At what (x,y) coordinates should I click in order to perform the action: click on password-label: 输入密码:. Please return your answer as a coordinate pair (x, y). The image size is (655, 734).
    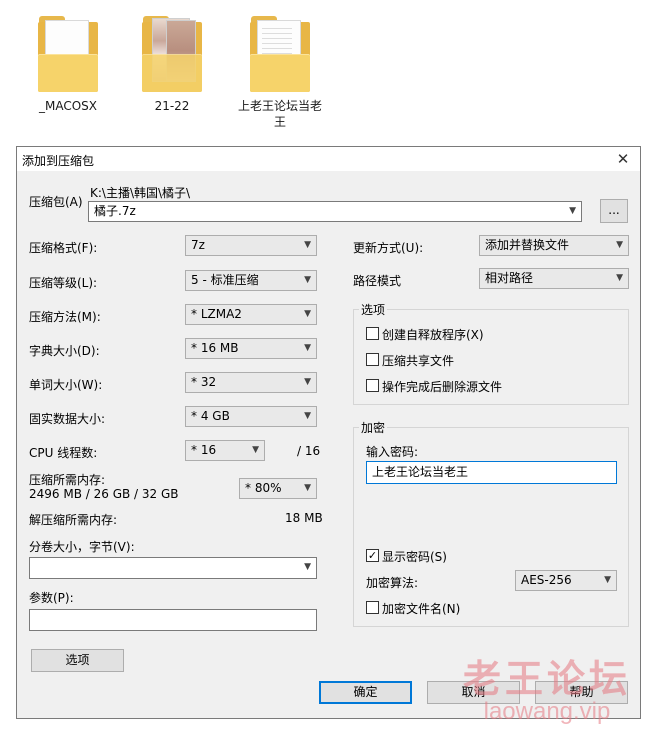
    Looking at the image, I should click on (392, 452).